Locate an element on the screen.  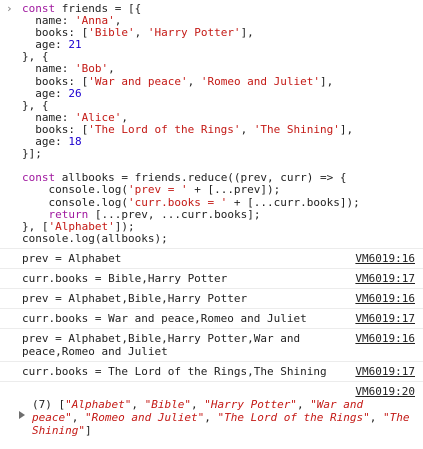
array-item: "Romeo and Juliet" is located at coordinates (145, 417).